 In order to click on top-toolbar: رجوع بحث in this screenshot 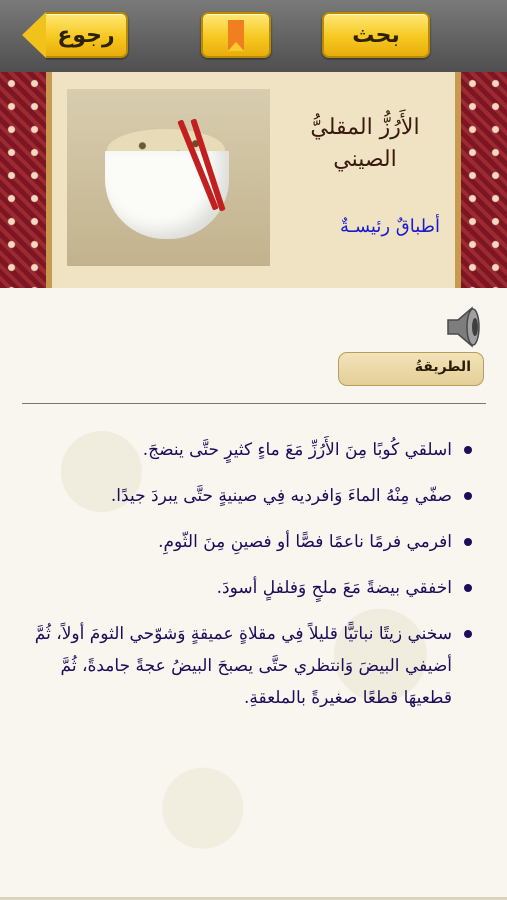, I will do `click(253, 36)`.